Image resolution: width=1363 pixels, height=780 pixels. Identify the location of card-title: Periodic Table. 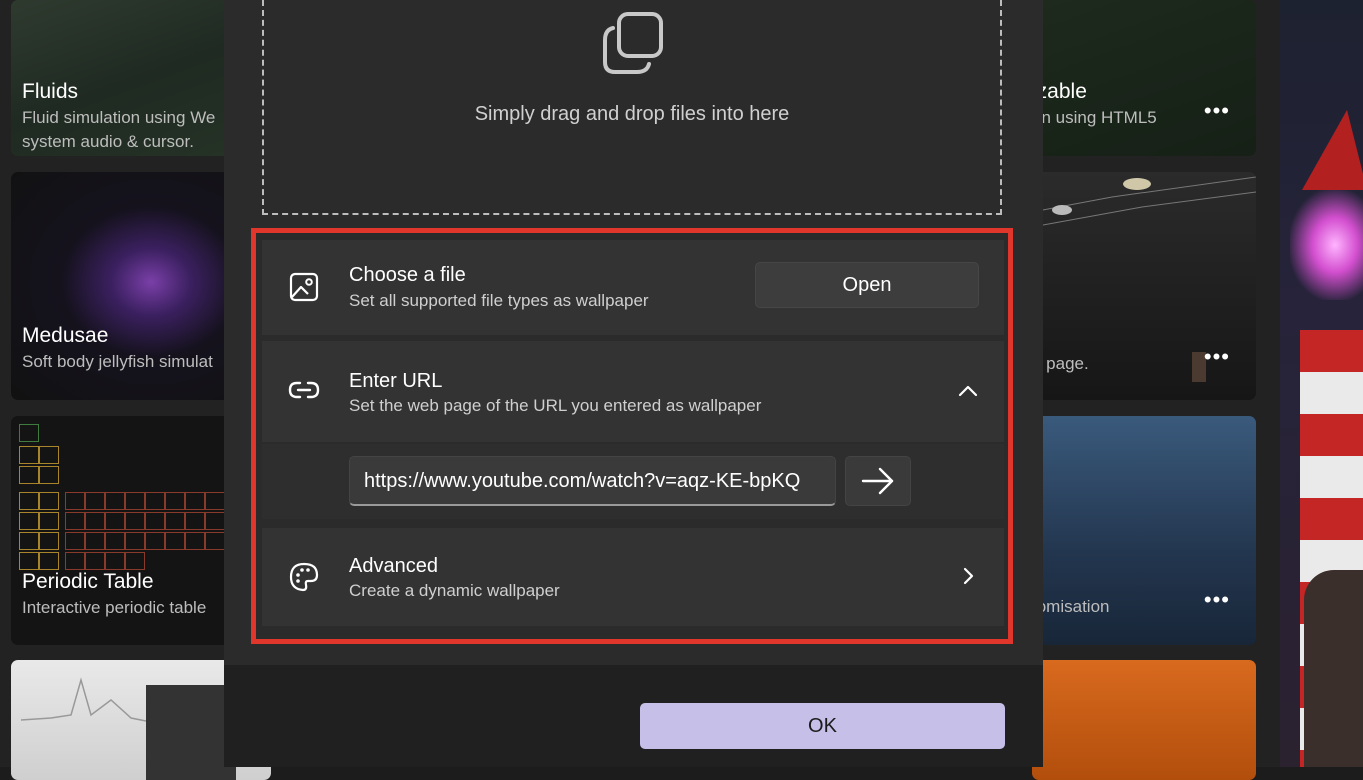
(88, 581).